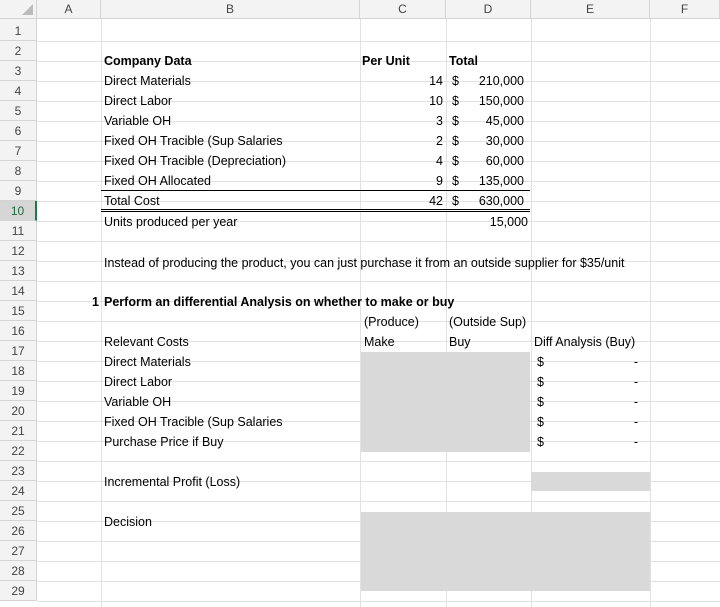  What do you see at coordinates (18, 51) in the screenshot?
I see `row-header-2: 2` at bounding box center [18, 51].